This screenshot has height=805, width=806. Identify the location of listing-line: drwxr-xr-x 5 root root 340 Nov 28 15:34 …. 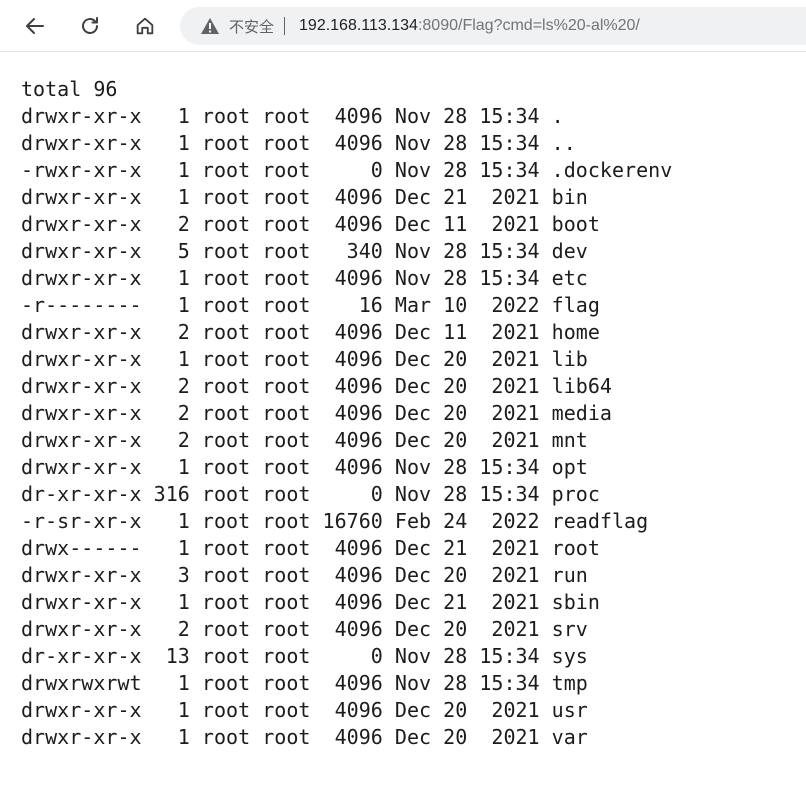
(304, 251).